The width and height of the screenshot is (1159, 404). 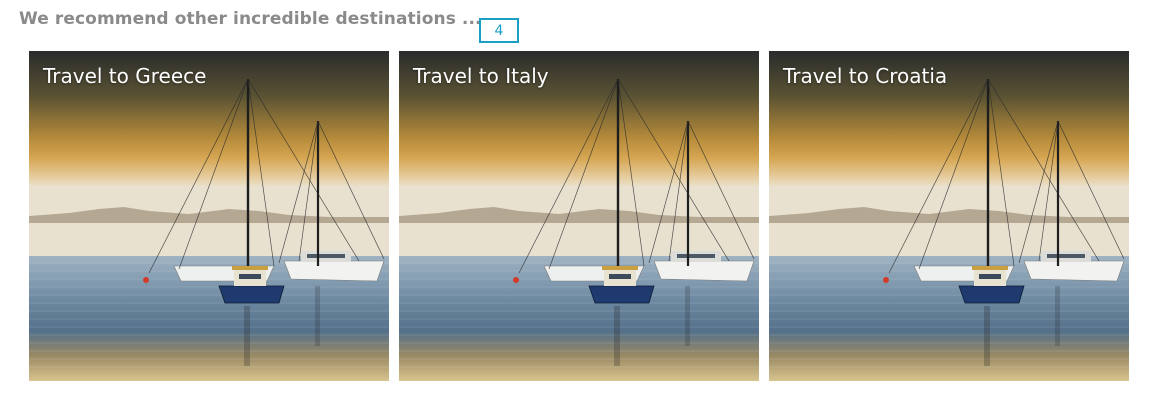 What do you see at coordinates (499, 30) in the screenshot?
I see `count-badge: 4` at bounding box center [499, 30].